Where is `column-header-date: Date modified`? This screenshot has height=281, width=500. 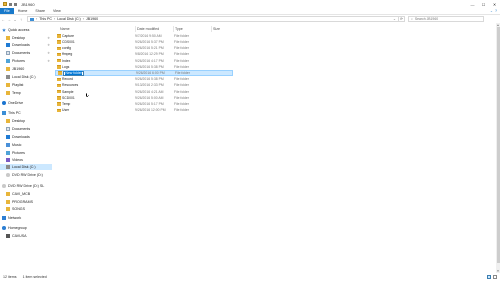 column-header-date: Date modified is located at coordinates (154, 29).